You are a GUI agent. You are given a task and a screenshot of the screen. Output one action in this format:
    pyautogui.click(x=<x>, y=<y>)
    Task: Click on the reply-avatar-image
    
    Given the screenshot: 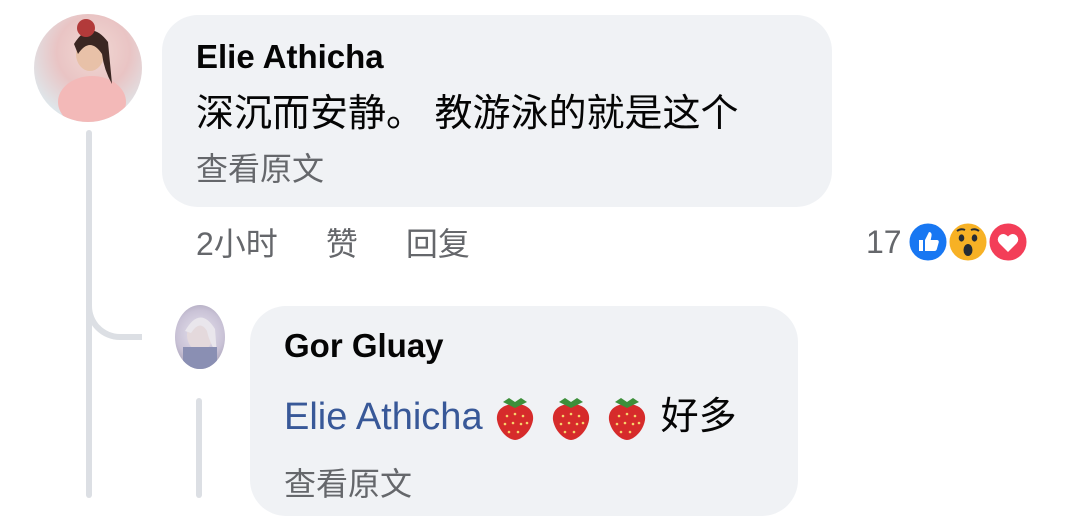 What is the action you would take?
    pyautogui.click(x=200, y=343)
    